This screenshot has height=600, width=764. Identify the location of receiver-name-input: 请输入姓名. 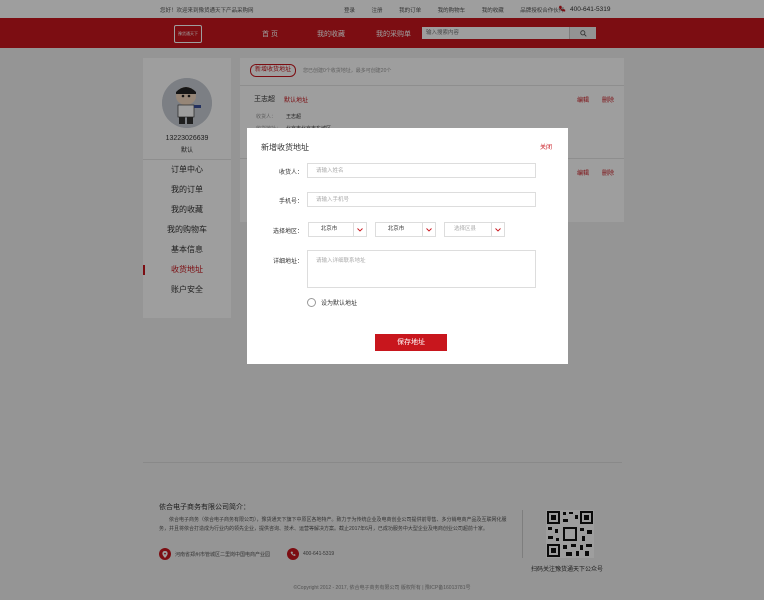
(421, 170).